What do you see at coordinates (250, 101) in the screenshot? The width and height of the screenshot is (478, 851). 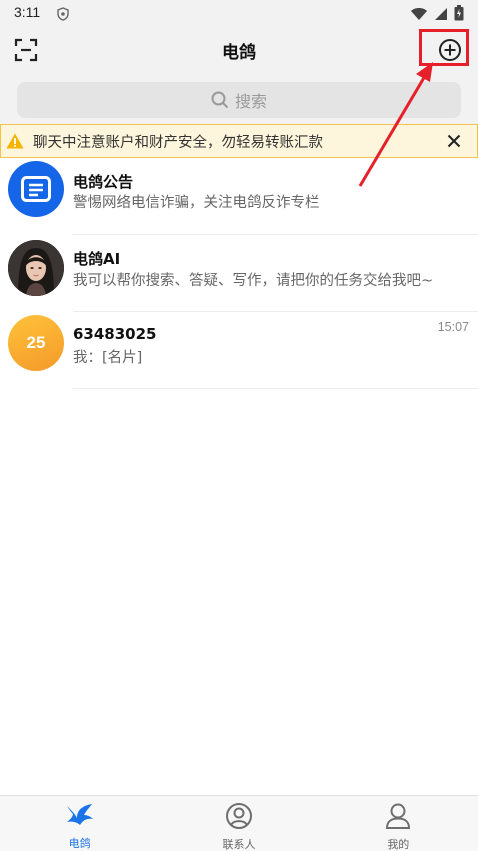 I see `search-placeholder: 搜索` at bounding box center [250, 101].